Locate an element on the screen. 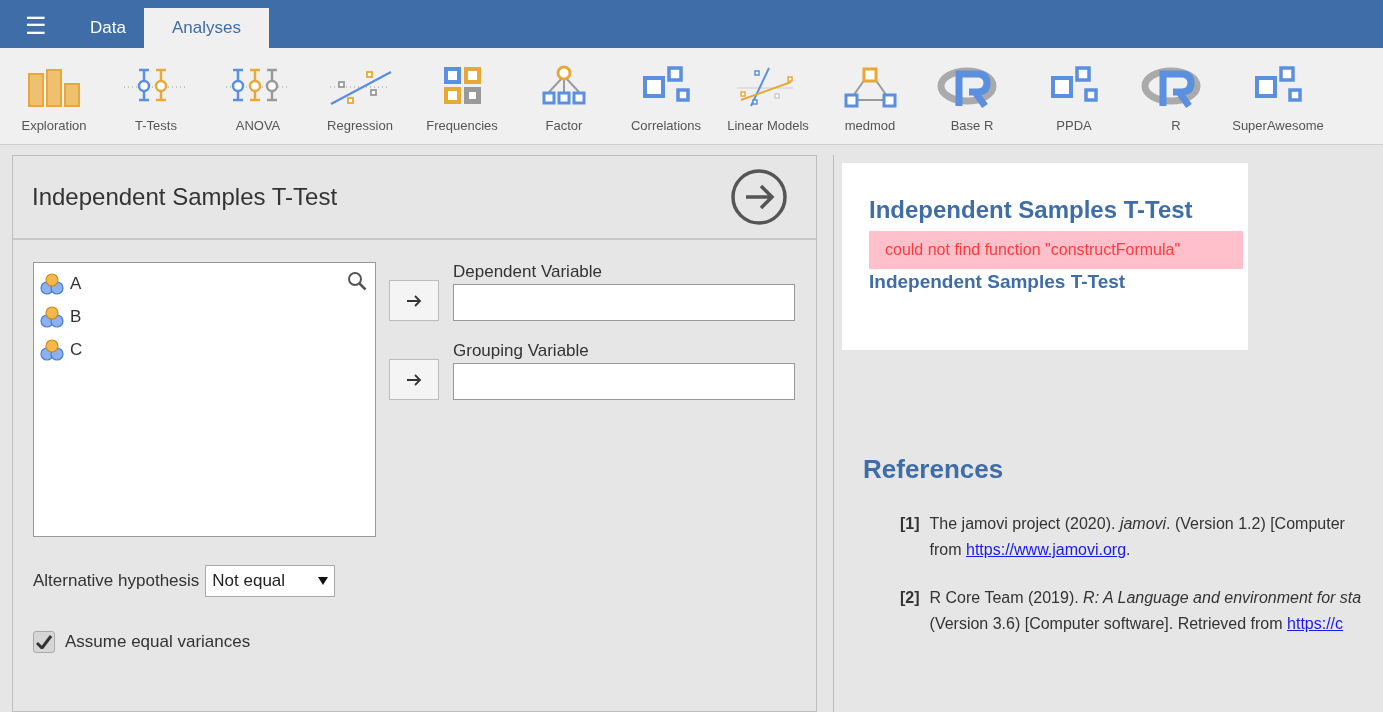 The width and height of the screenshot is (1383, 712). reference-link: https://c is located at coordinates (1315, 623).